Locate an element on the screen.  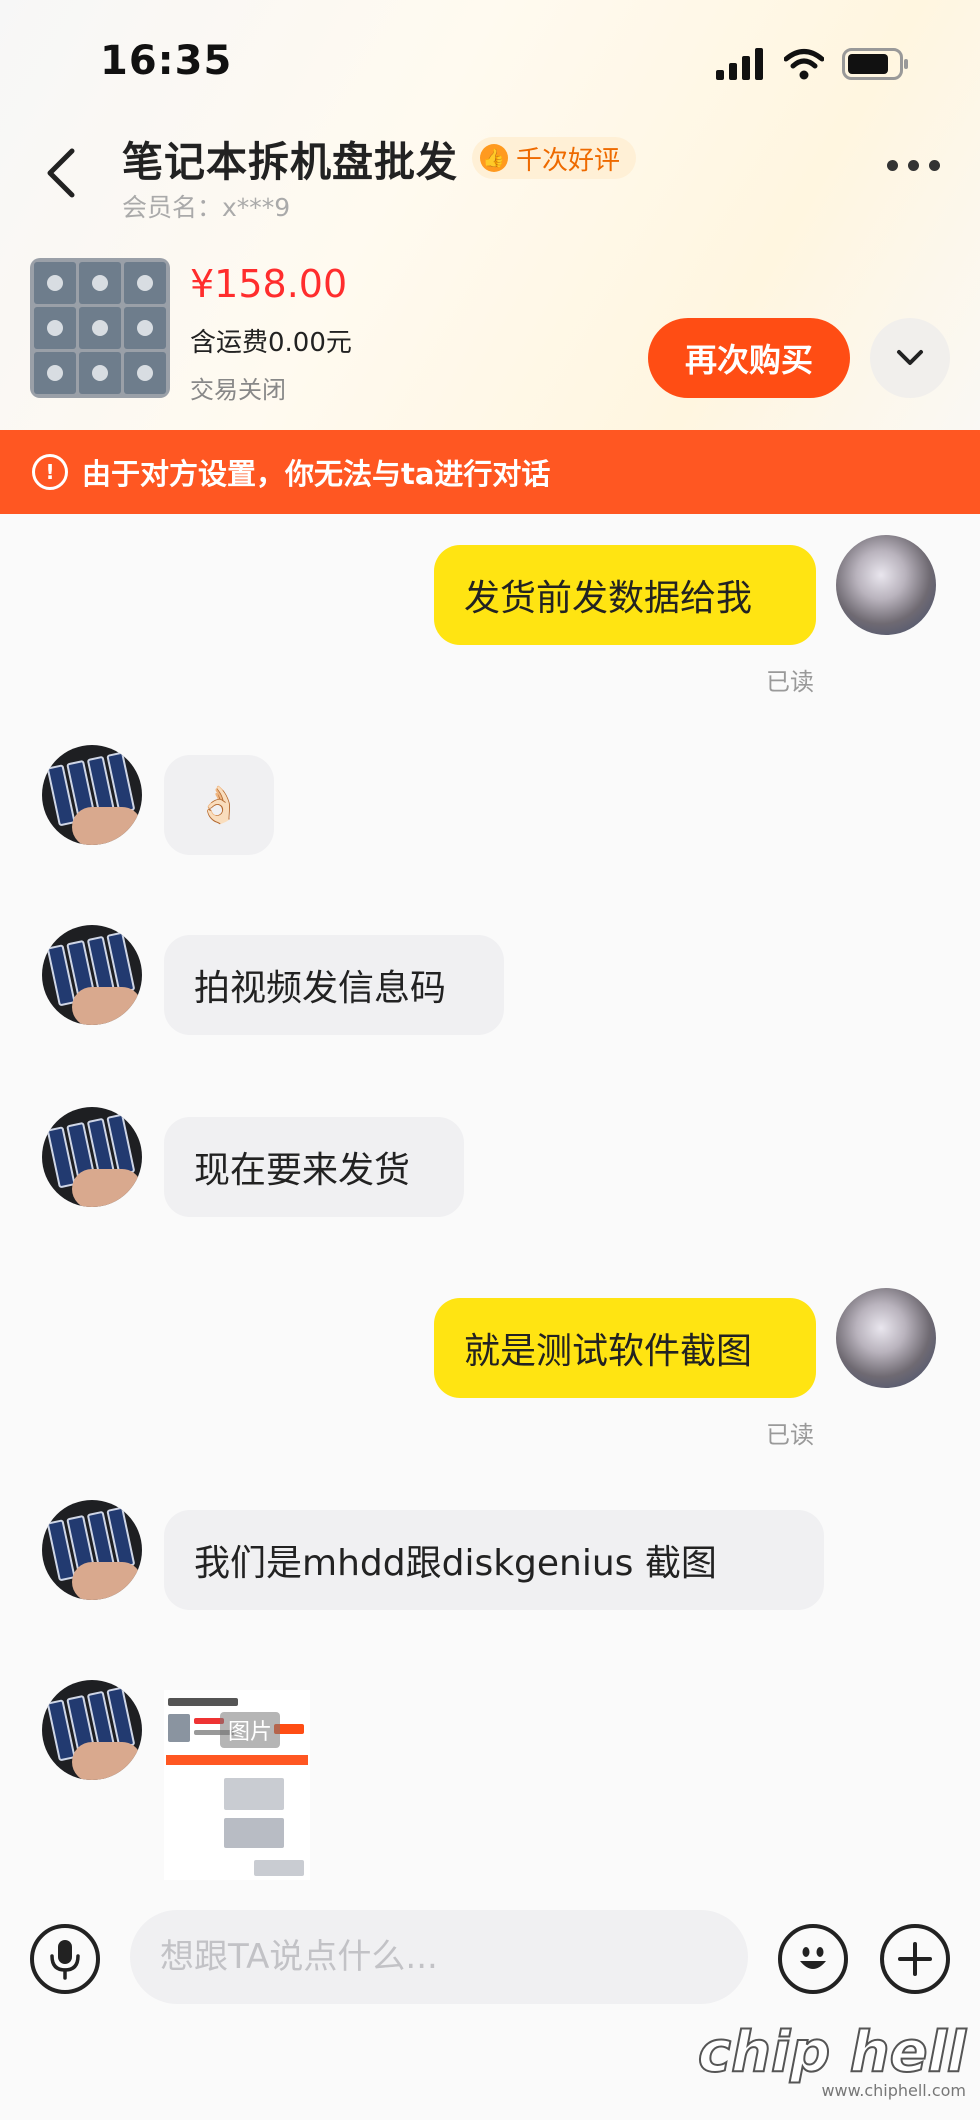
emoji-button is located at coordinates (813, 1959).